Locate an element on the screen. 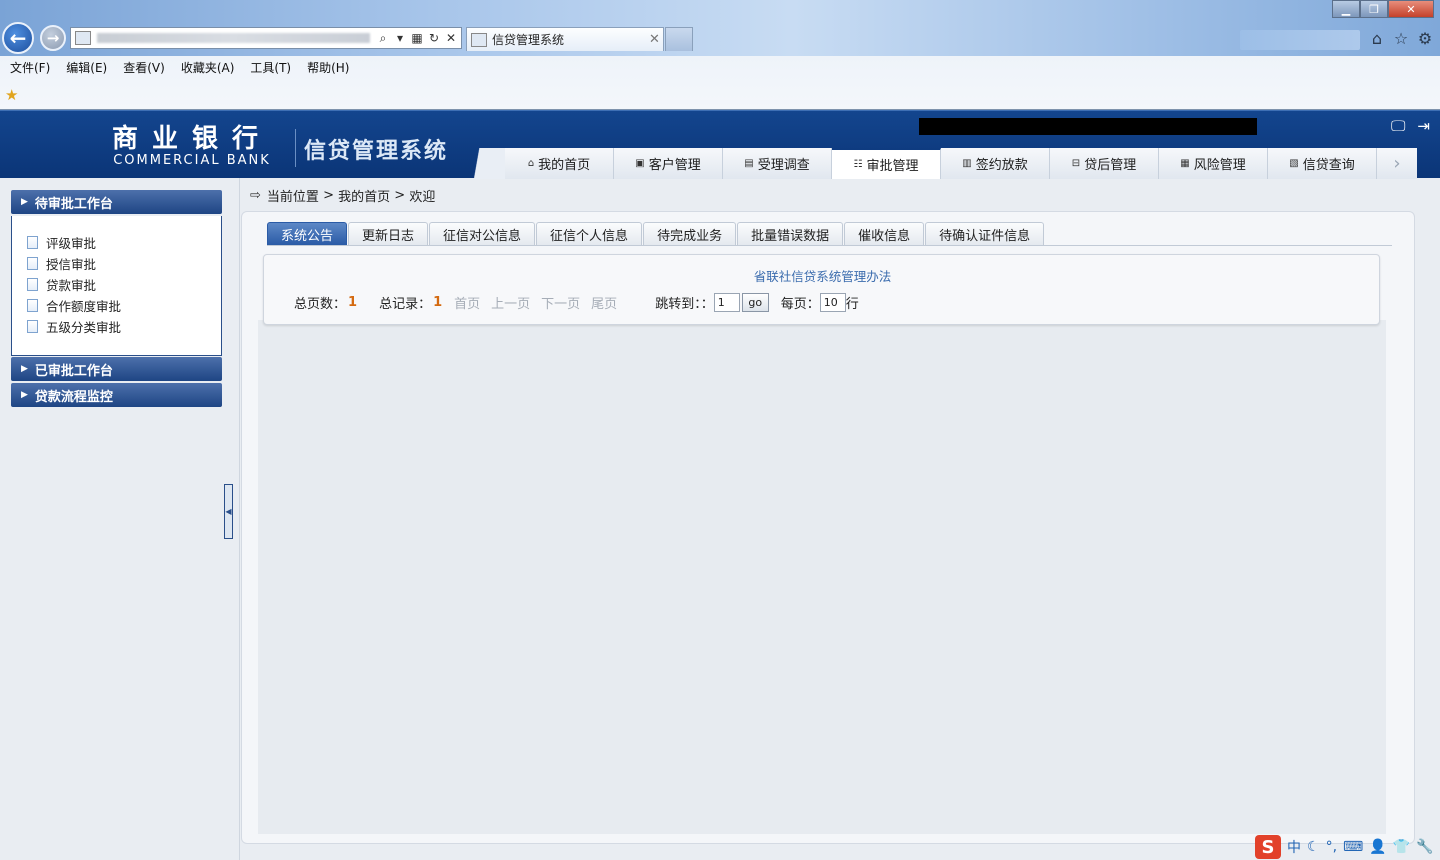 This screenshot has height=860, width=1440. sidebar-item-credit-approval: 授信审批 is located at coordinates (116, 263).